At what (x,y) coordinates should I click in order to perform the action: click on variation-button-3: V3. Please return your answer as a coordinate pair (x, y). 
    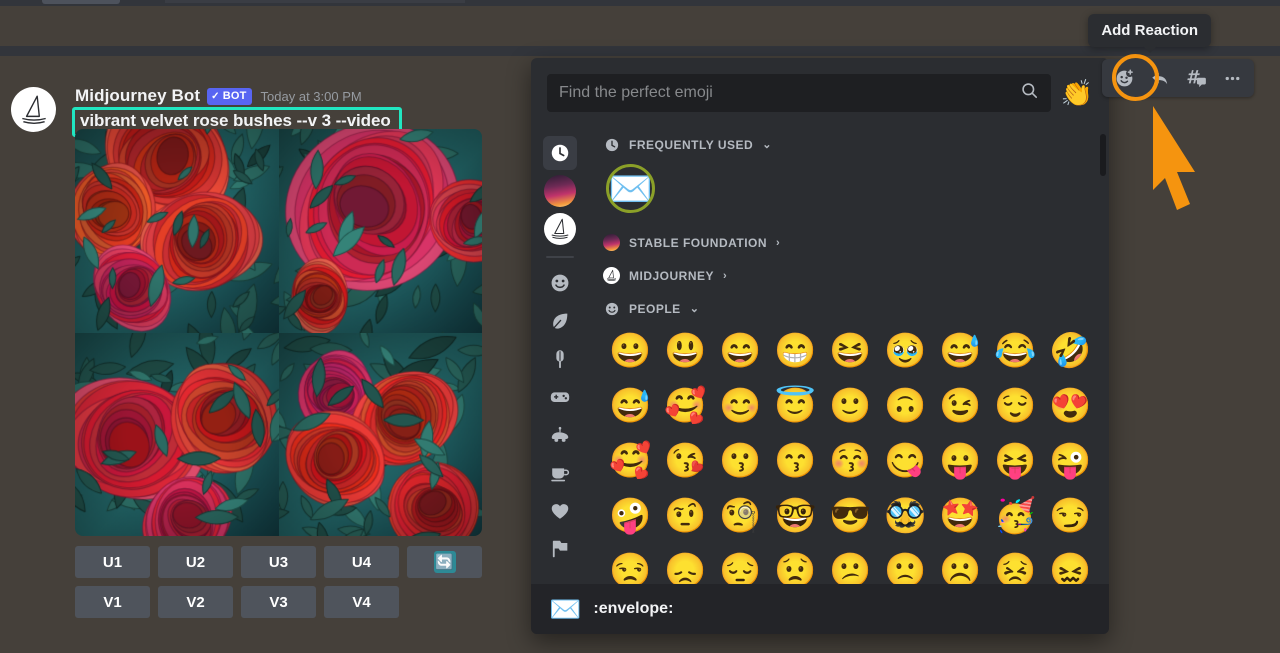
    Looking at the image, I should click on (278, 602).